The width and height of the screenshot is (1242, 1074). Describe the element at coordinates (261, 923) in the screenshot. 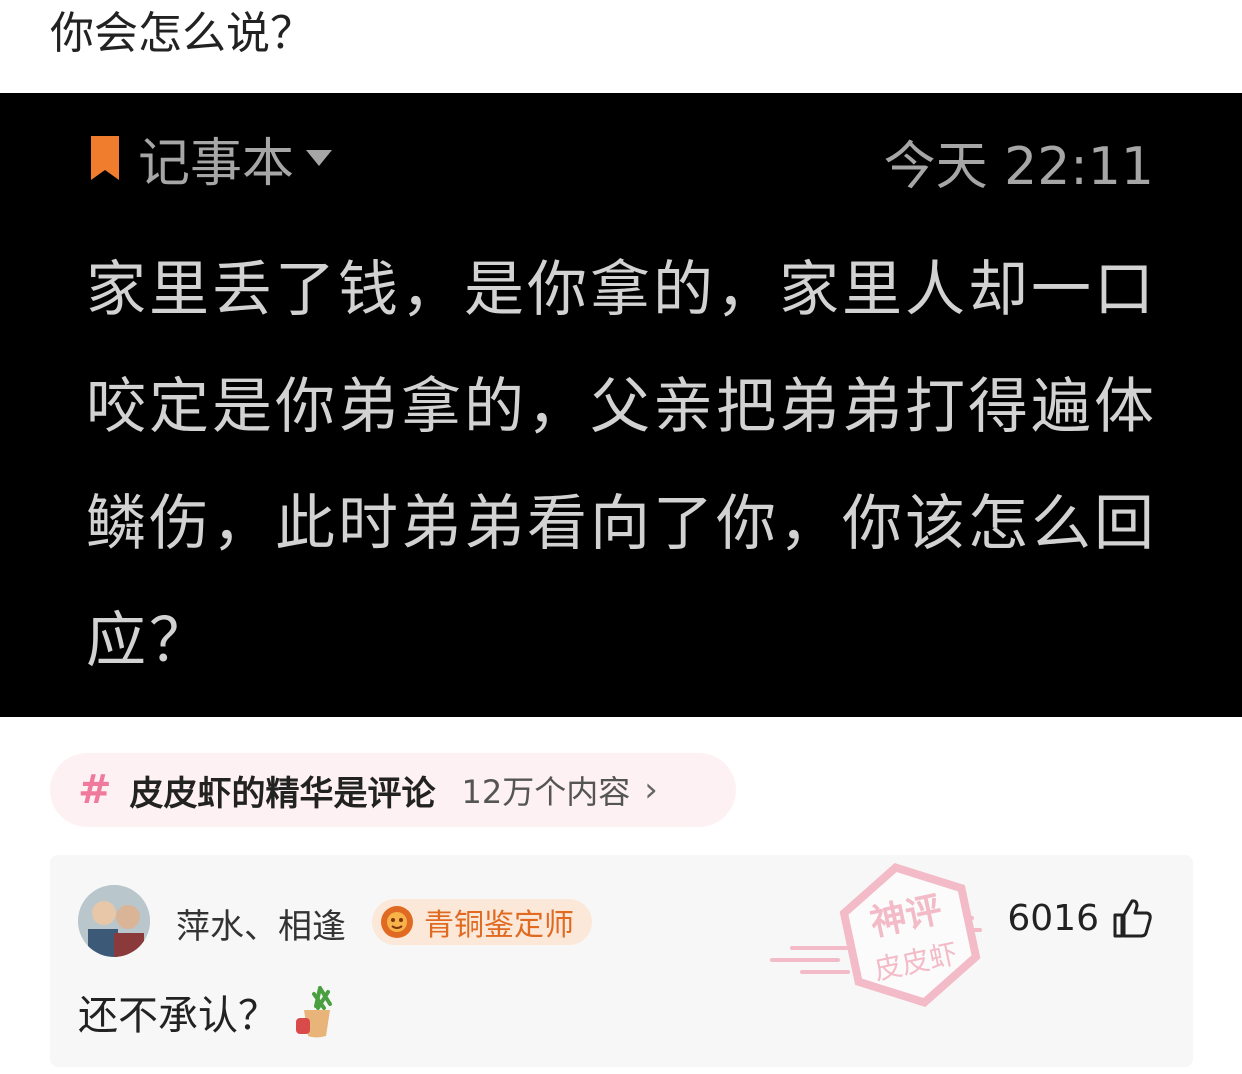

I see `comment-username: 萍水、相逢` at that location.